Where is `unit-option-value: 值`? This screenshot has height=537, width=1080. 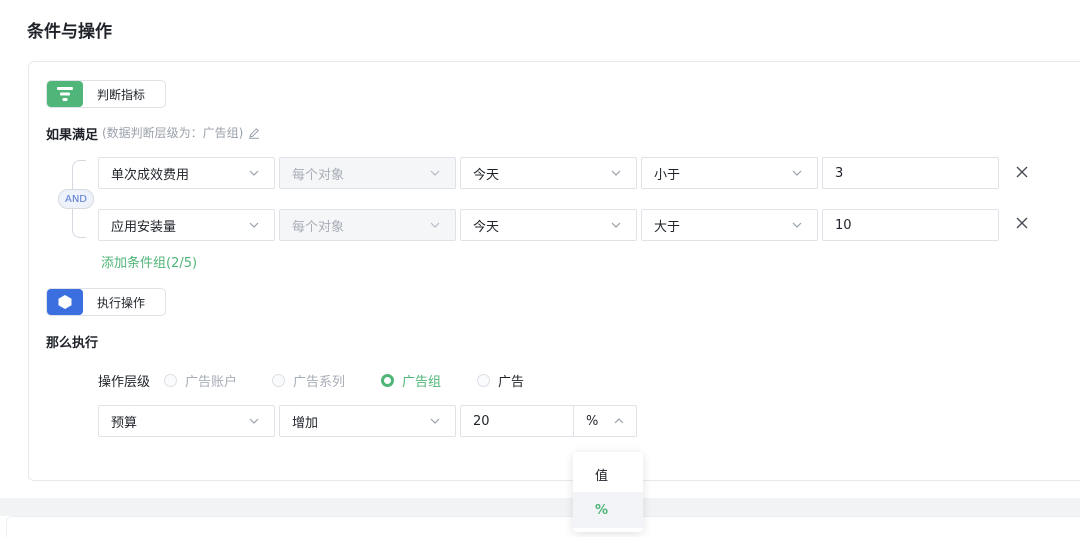 unit-option-value: 值 is located at coordinates (608, 474).